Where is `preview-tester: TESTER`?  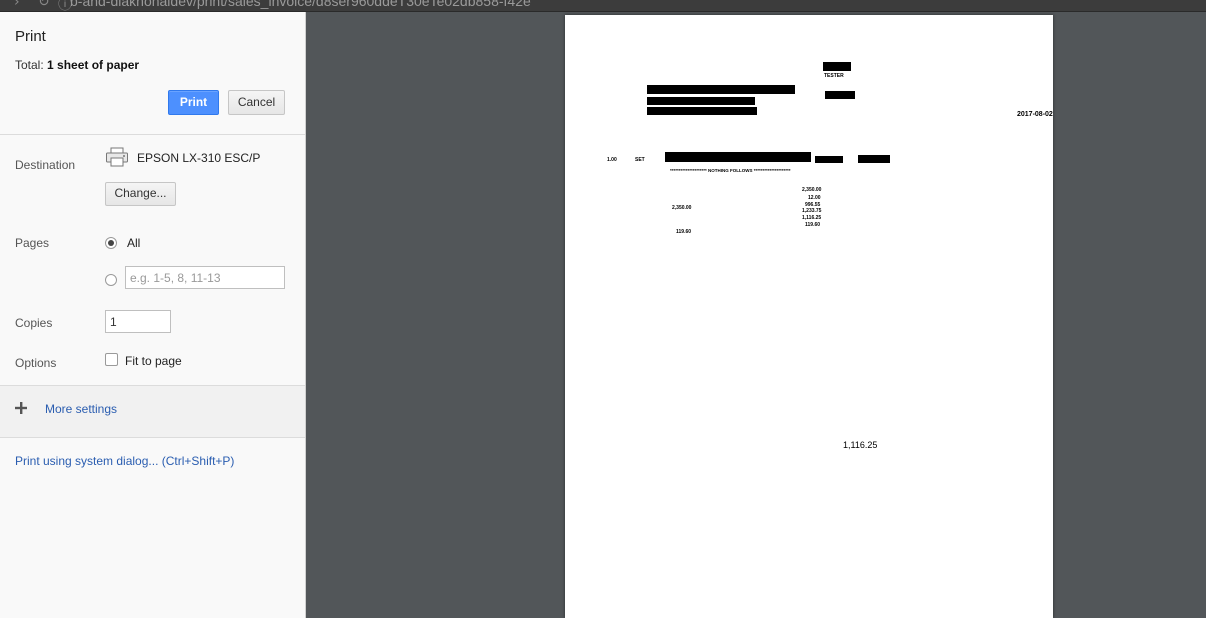 preview-tester: TESTER is located at coordinates (834, 76).